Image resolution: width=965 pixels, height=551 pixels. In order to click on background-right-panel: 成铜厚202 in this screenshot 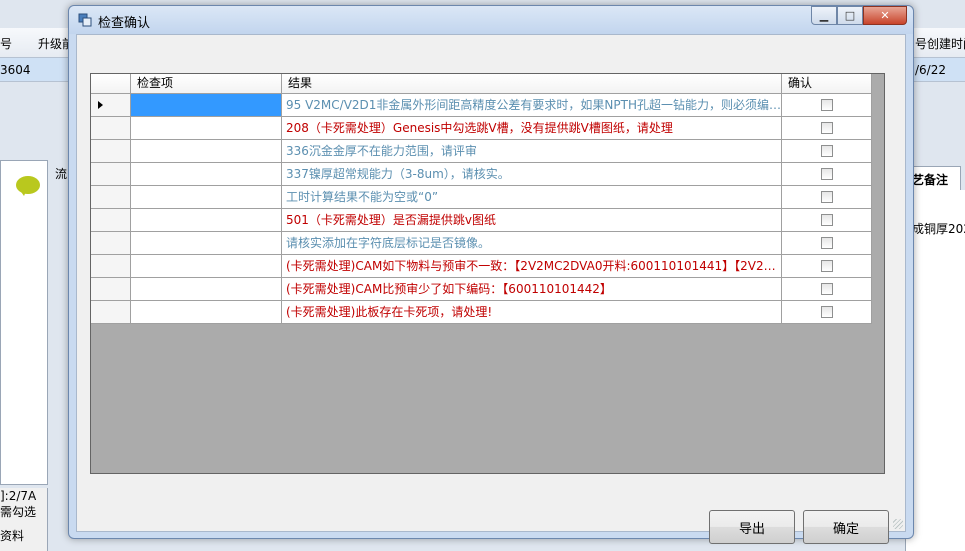, I will do `click(935, 370)`.